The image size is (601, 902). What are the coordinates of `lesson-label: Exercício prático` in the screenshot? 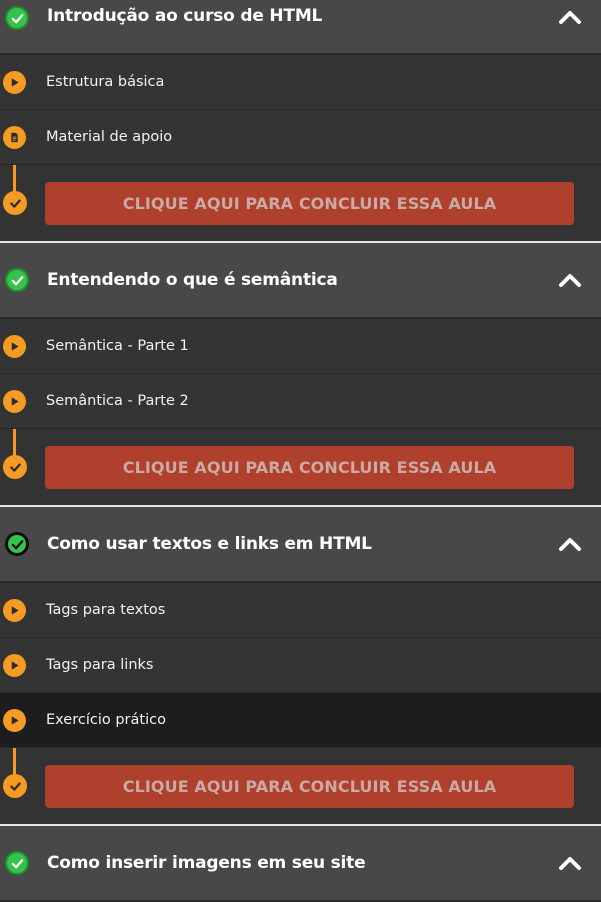 It's located at (106, 720).